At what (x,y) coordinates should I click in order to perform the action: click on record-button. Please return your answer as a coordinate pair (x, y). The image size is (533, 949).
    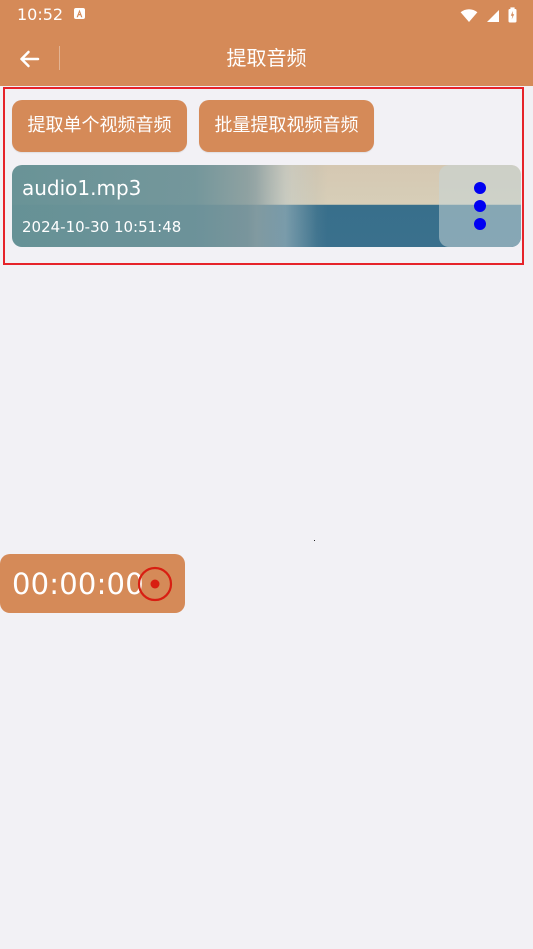
    Looking at the image, I should click on (155, 584).